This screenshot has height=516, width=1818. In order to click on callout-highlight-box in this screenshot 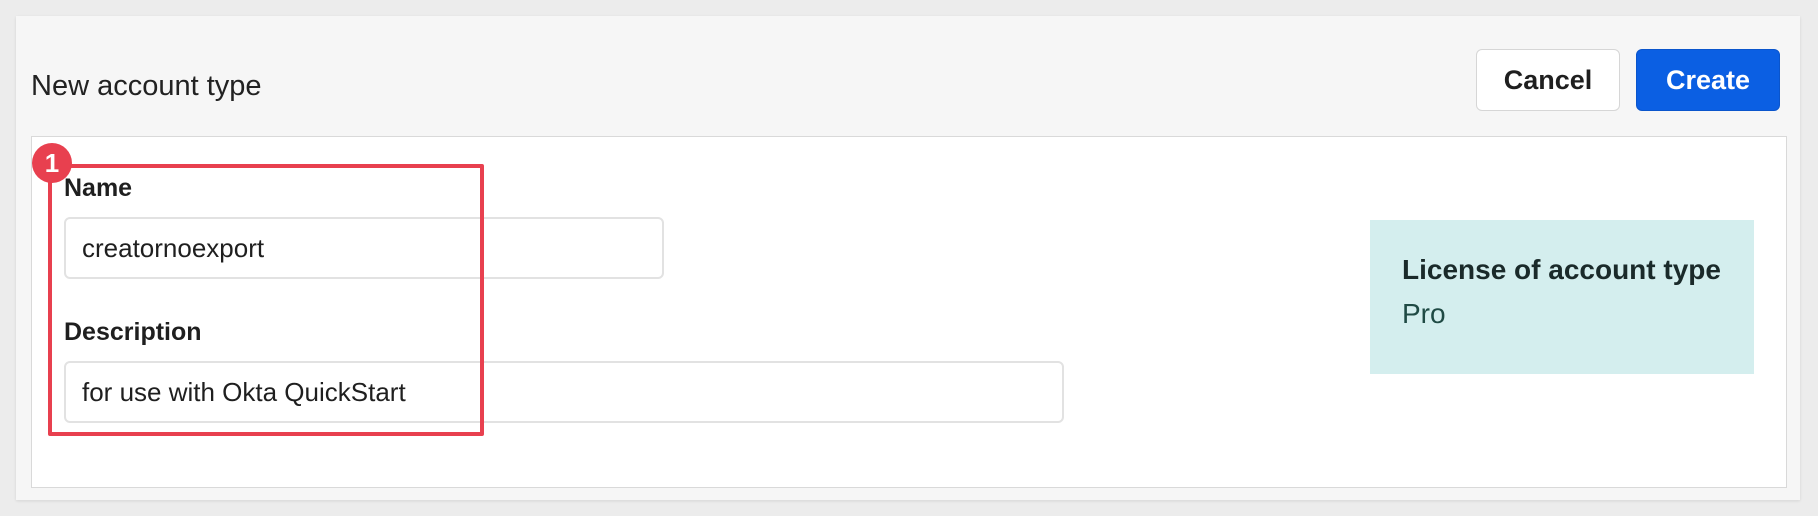, I will do `click(266, 300)`.